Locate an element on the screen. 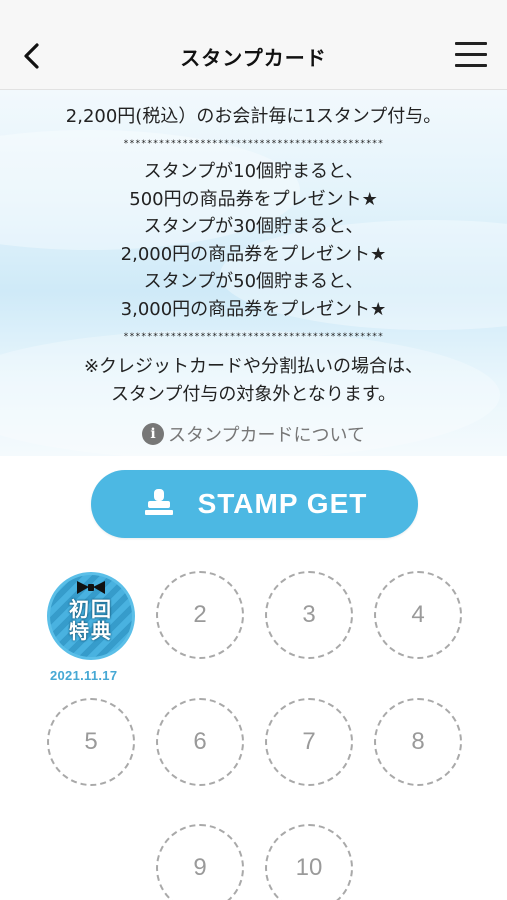 The width and height of the screenshot is (507, 900). notes: ※クレジットカードや分割払いの場合は、 スタンプ付与の対象外となります。 is located at coordinates (253, 381).